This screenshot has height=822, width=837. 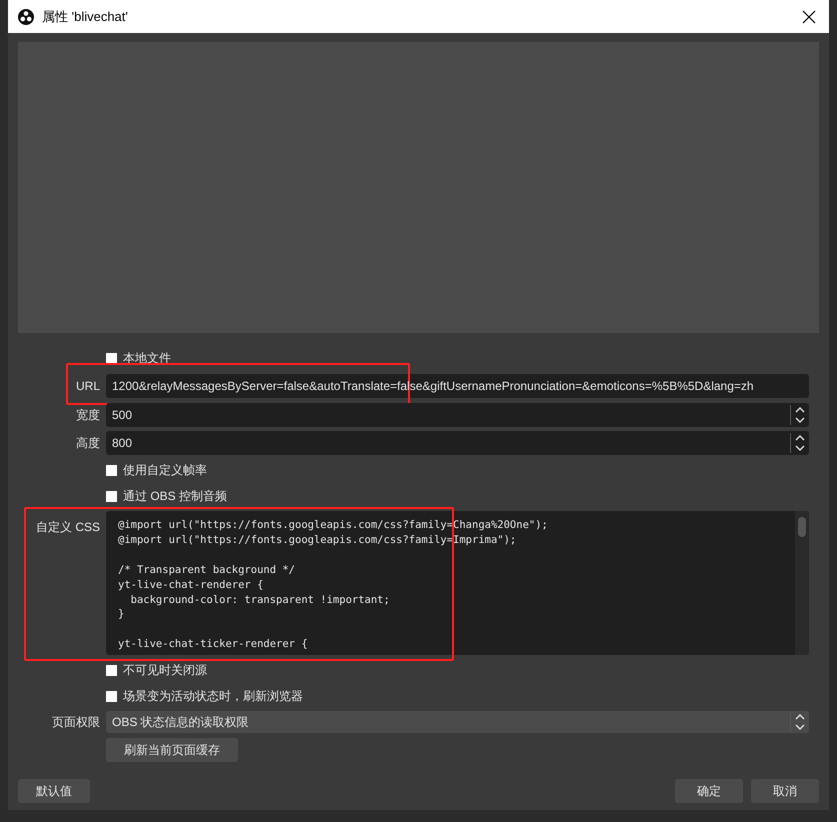 What do you see at coordinates (802, 527) in the screenshot?
I see `scrollbar-thumb` at bounding box center [802, 527].